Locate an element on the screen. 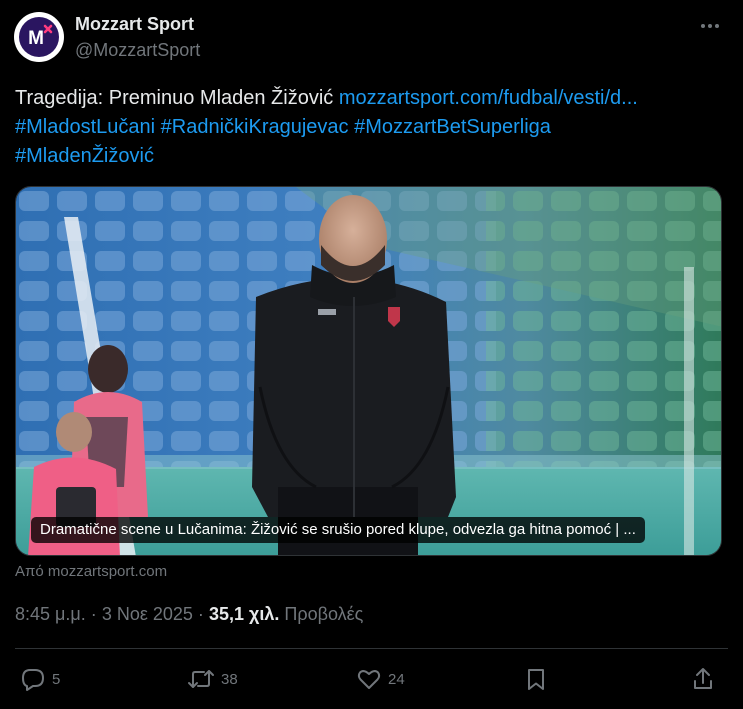  share-icon is located at coordinates (703, 678).